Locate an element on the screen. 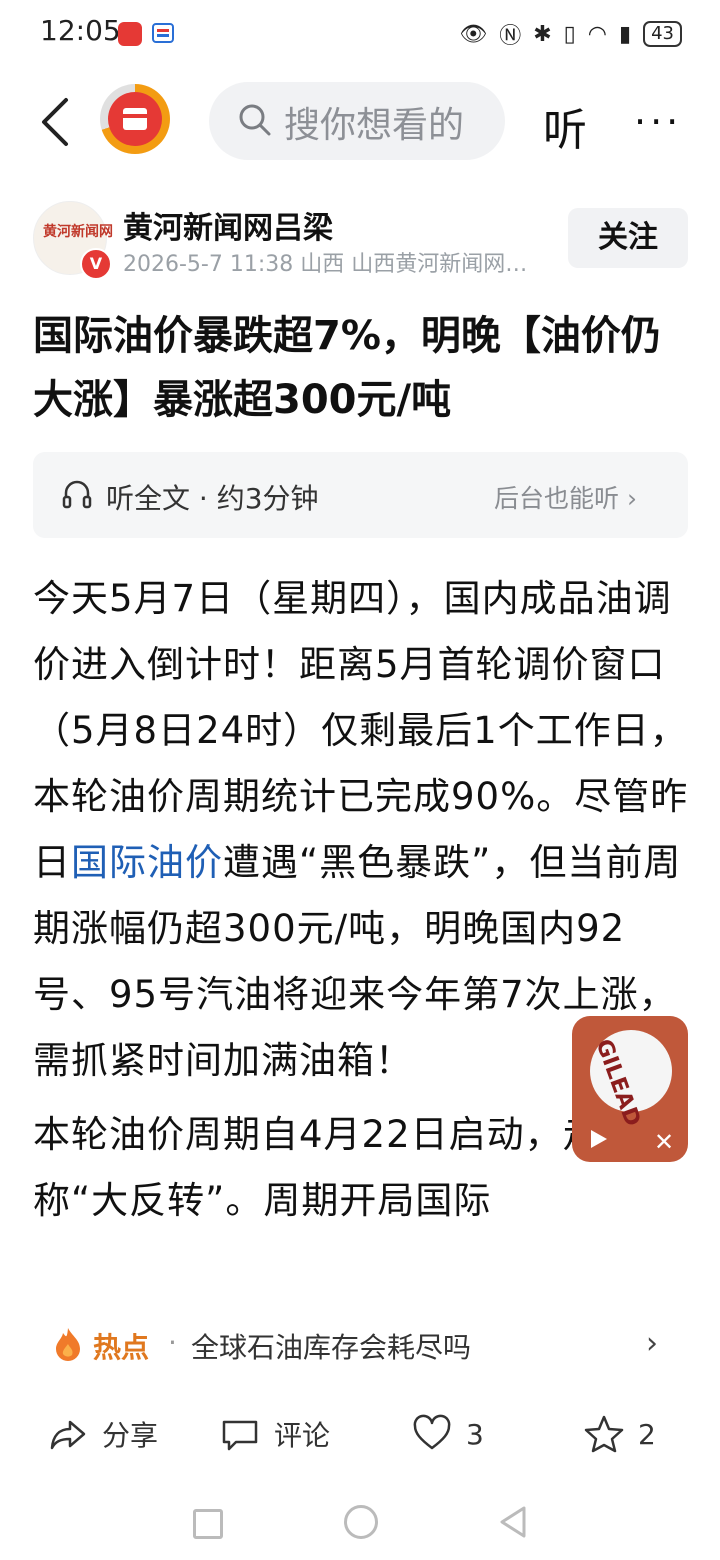 This screenshot has width=720, height=1560. vibrate-icon: ▯ is located at coordinates (569, 34).